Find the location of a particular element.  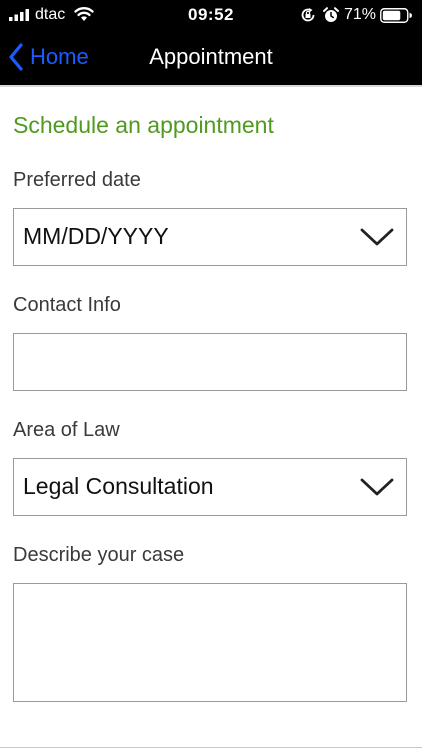

contact-info-label: Contact Info is located at coordinates (67, 305).